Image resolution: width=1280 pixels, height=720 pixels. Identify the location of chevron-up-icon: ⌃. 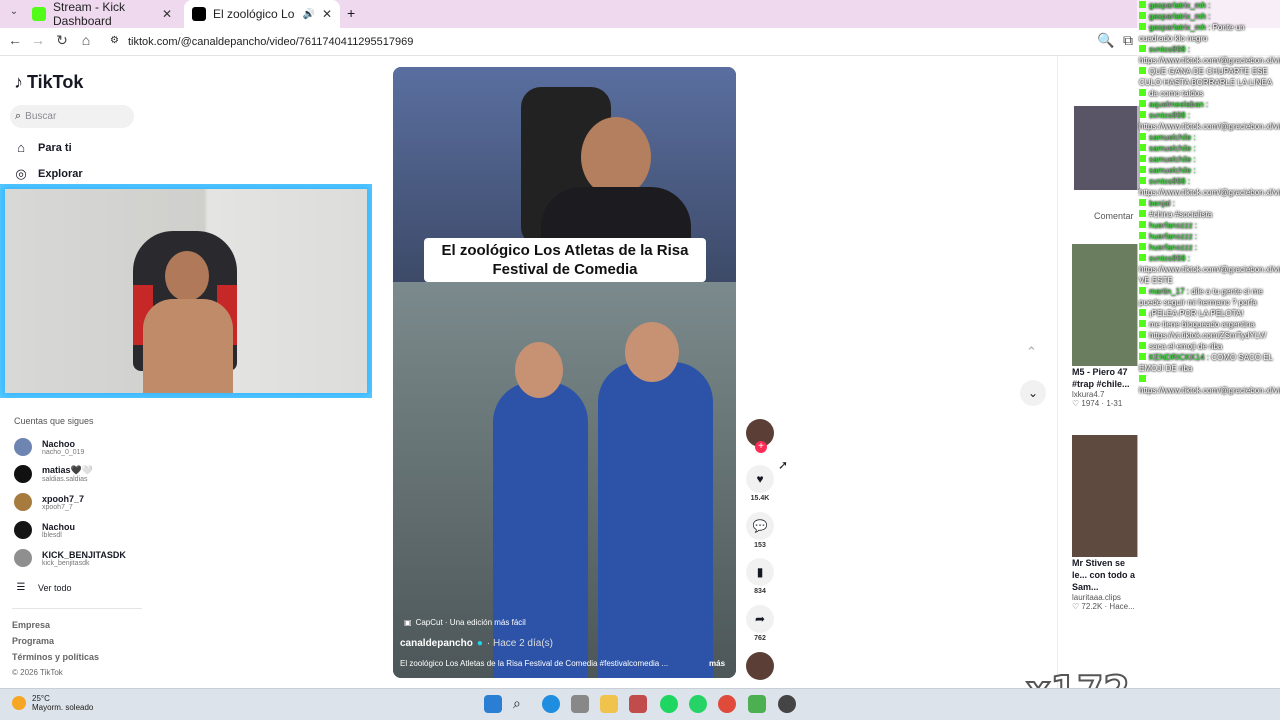
(1031, 352).